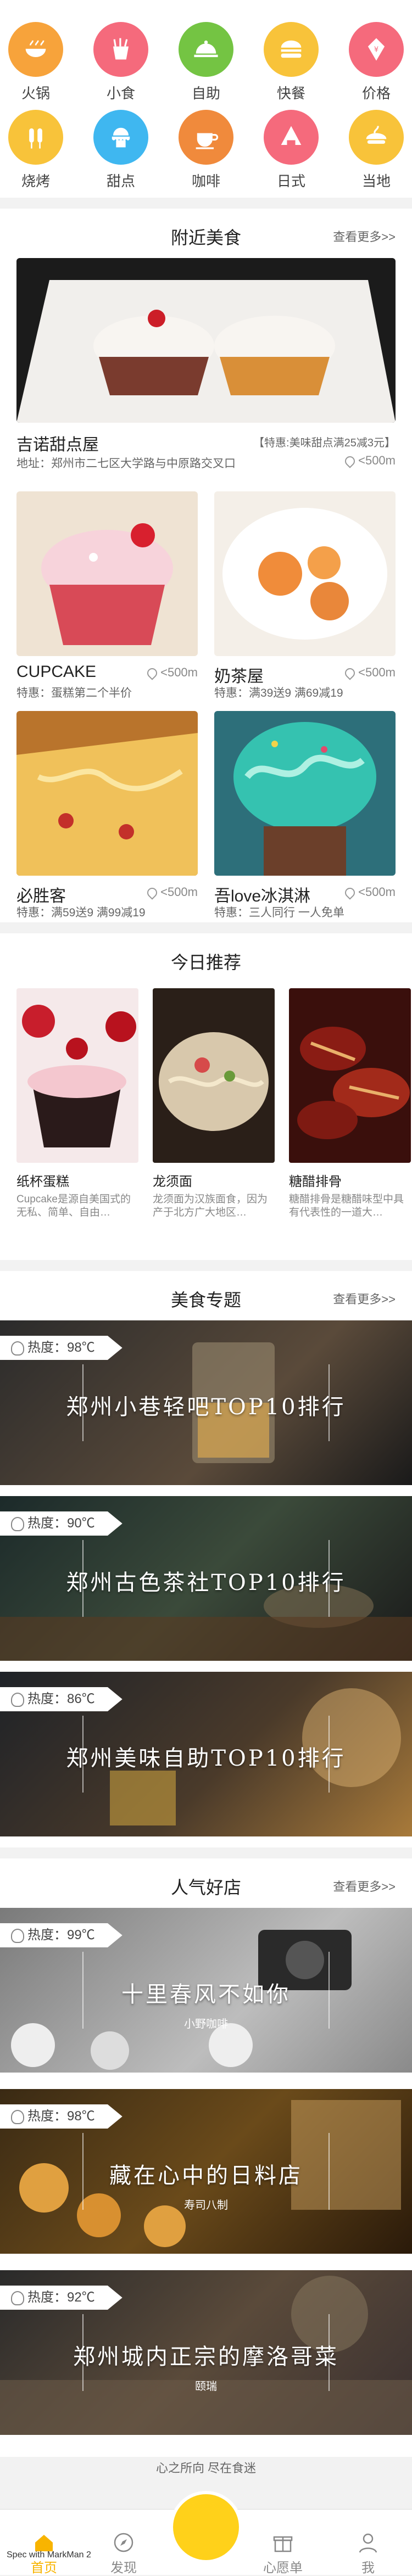 This screenshot has height=2576, width=412. What do you see at coordinates (206, 2171) in the screenshot?
I see `shop-banner: 热度：98℃ 藏在心中的日料店 寿司八制` at bounding box center [206, 2171].